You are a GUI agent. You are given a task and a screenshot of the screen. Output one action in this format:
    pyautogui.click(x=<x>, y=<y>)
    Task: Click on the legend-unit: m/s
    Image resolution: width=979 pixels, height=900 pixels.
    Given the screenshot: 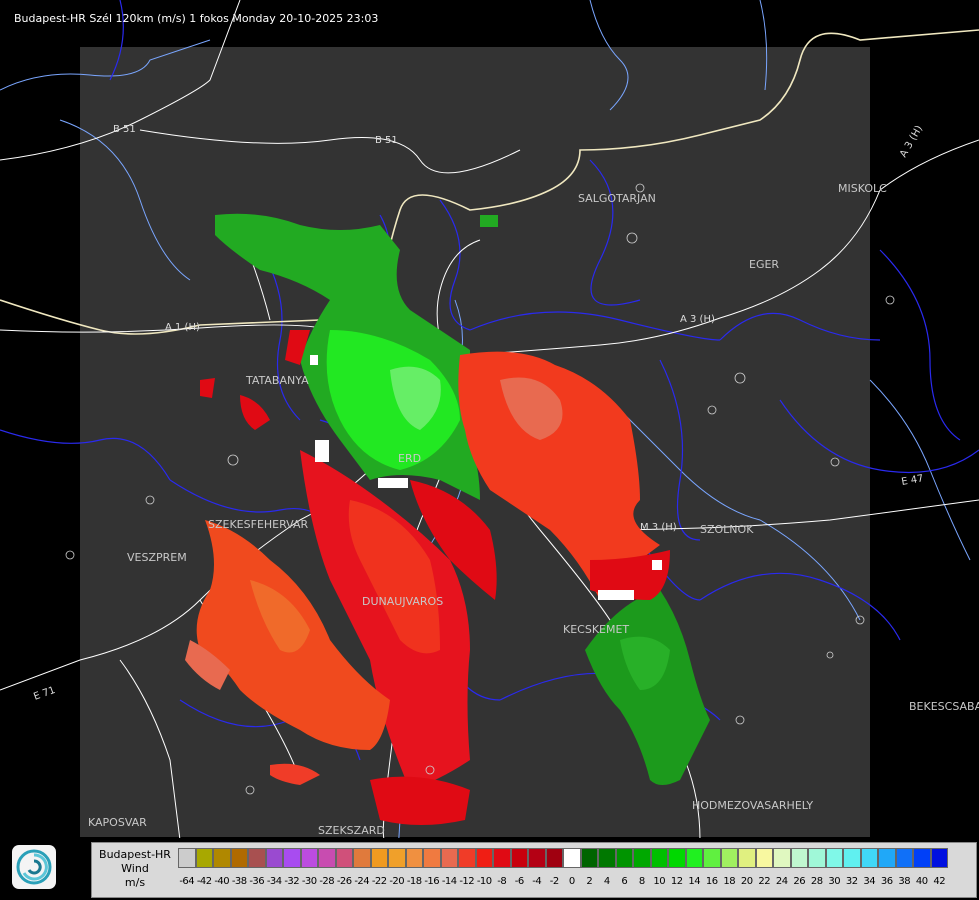 What is the action you would take?
    pyautogui.click(x=135, y=882)
    